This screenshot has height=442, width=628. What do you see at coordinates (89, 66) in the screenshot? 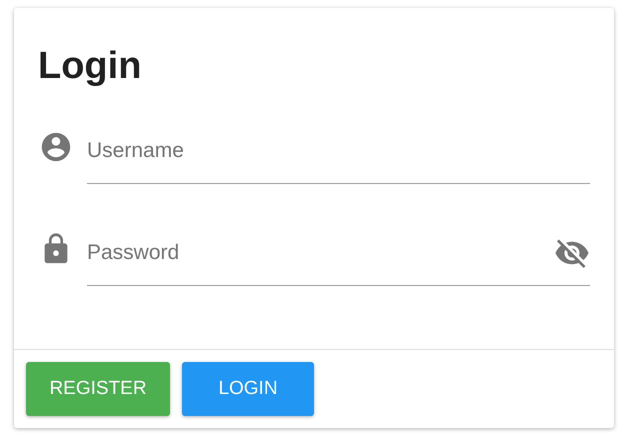
I see `card-title: Login` at bounding box center [89, 66].